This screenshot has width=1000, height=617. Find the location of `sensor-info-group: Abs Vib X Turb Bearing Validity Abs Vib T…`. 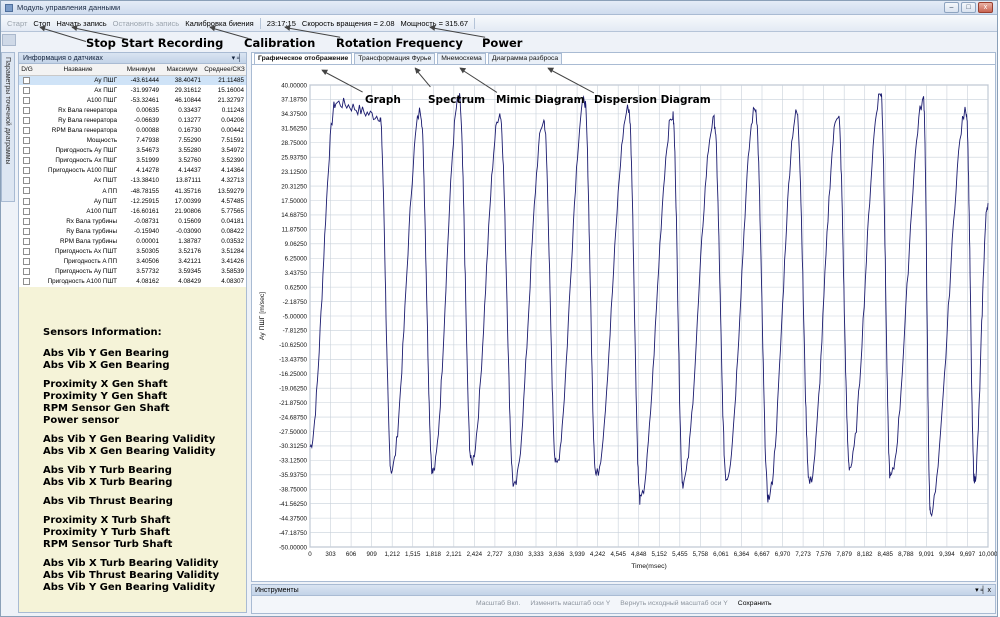

sensor-info-group: Abs Vib X Turb Bearing Validity Abs Vib T… is located at coordinates (131, 576).